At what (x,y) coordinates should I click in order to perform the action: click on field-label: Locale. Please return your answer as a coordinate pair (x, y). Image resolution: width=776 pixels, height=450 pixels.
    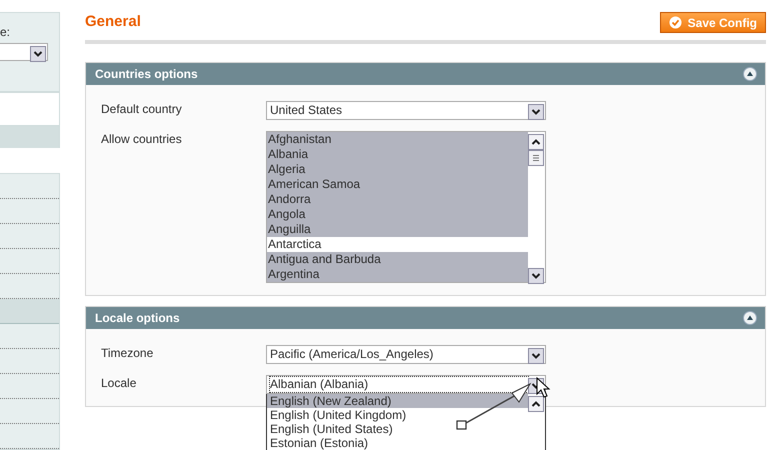
    Looking at the image, I should click on (119, 383).